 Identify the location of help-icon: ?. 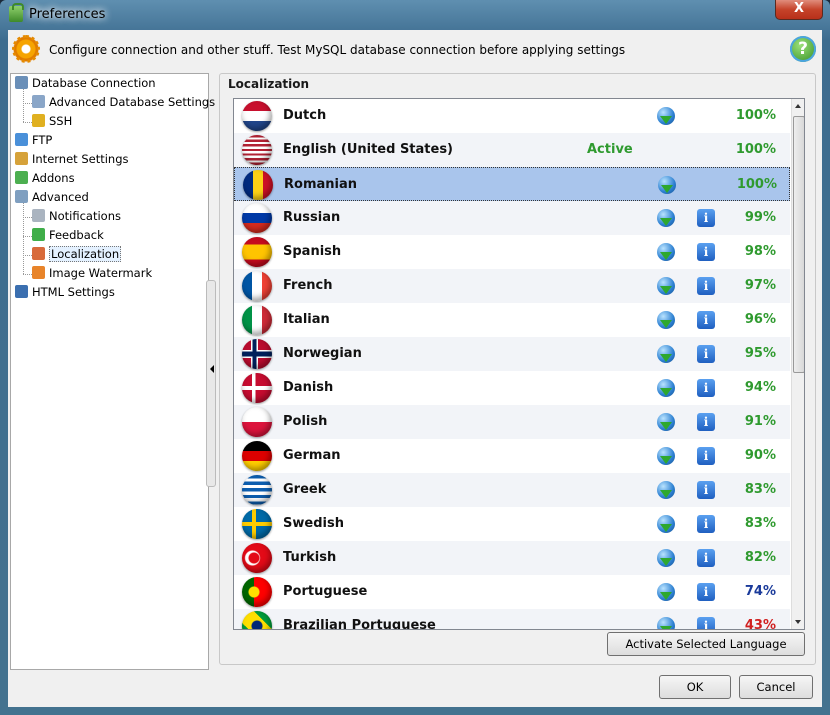
(803, 49).